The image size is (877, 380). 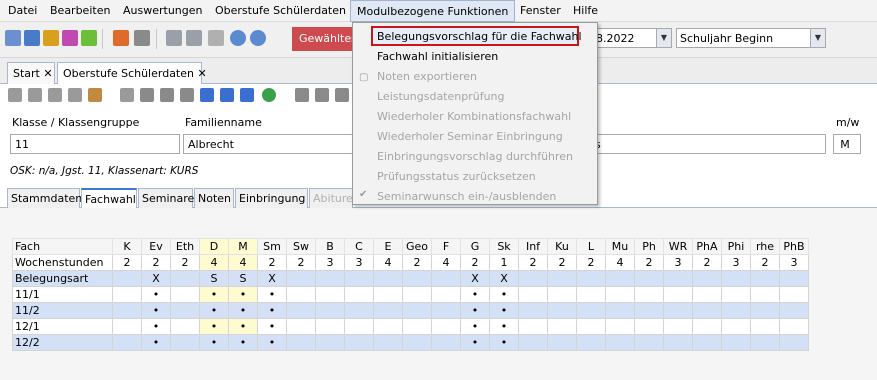 What do you see at coordinates (194, 38) in the screenshot?
I see `transfer-icon` at bounding box center [194, 38].